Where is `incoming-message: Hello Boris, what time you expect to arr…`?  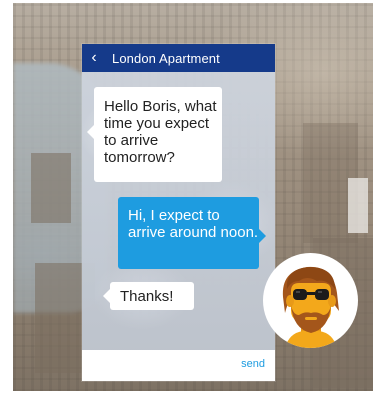 incoming-message: Hello Boris, what time you expect to arr… is located at coordinates (154, 134).